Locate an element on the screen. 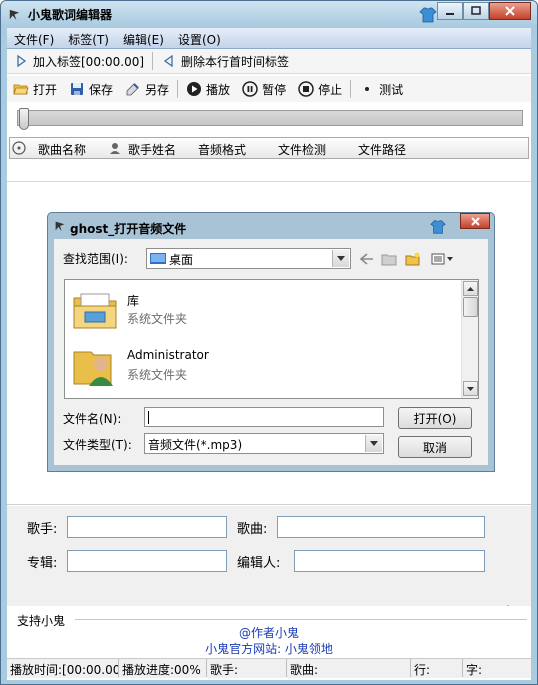  maximize-icon is located at coordinates (476, 10).